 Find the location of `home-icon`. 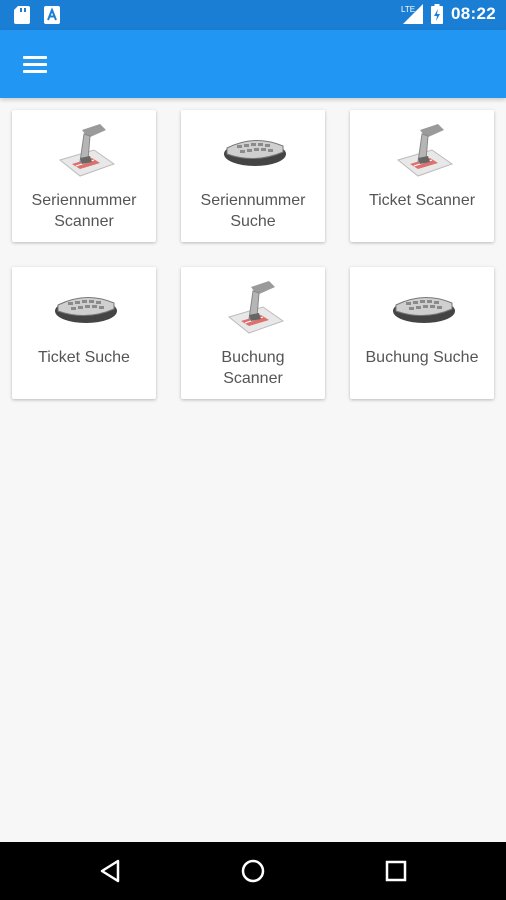

home-icon is located at coordinates (253, 871).